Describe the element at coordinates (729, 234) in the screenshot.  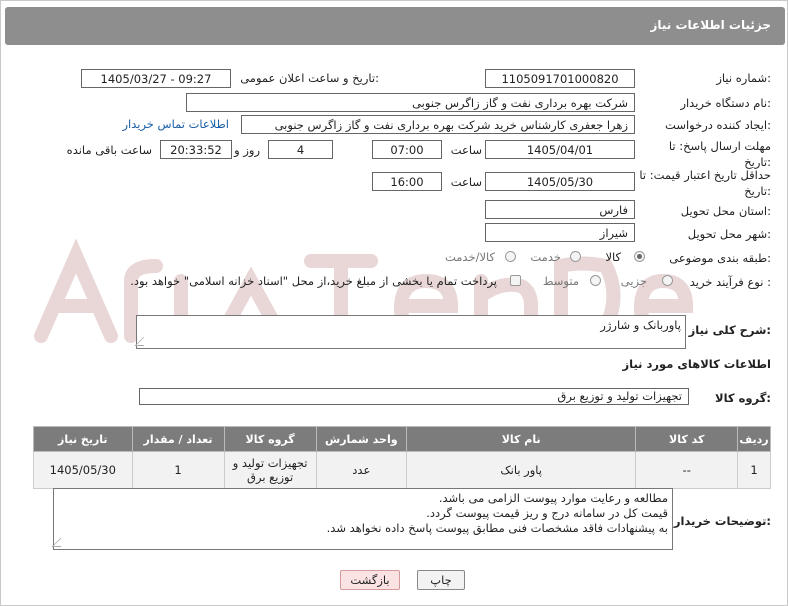
I see `city-label: شهر محل تحویل:` at that location.